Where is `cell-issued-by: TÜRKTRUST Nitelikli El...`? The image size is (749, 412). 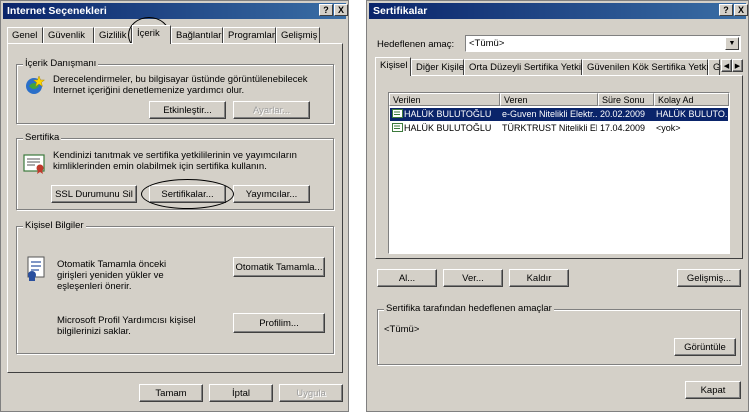
cell-issued-by: TÜRKTRUST Nitelikli El... is located at coordinates (549, 128).